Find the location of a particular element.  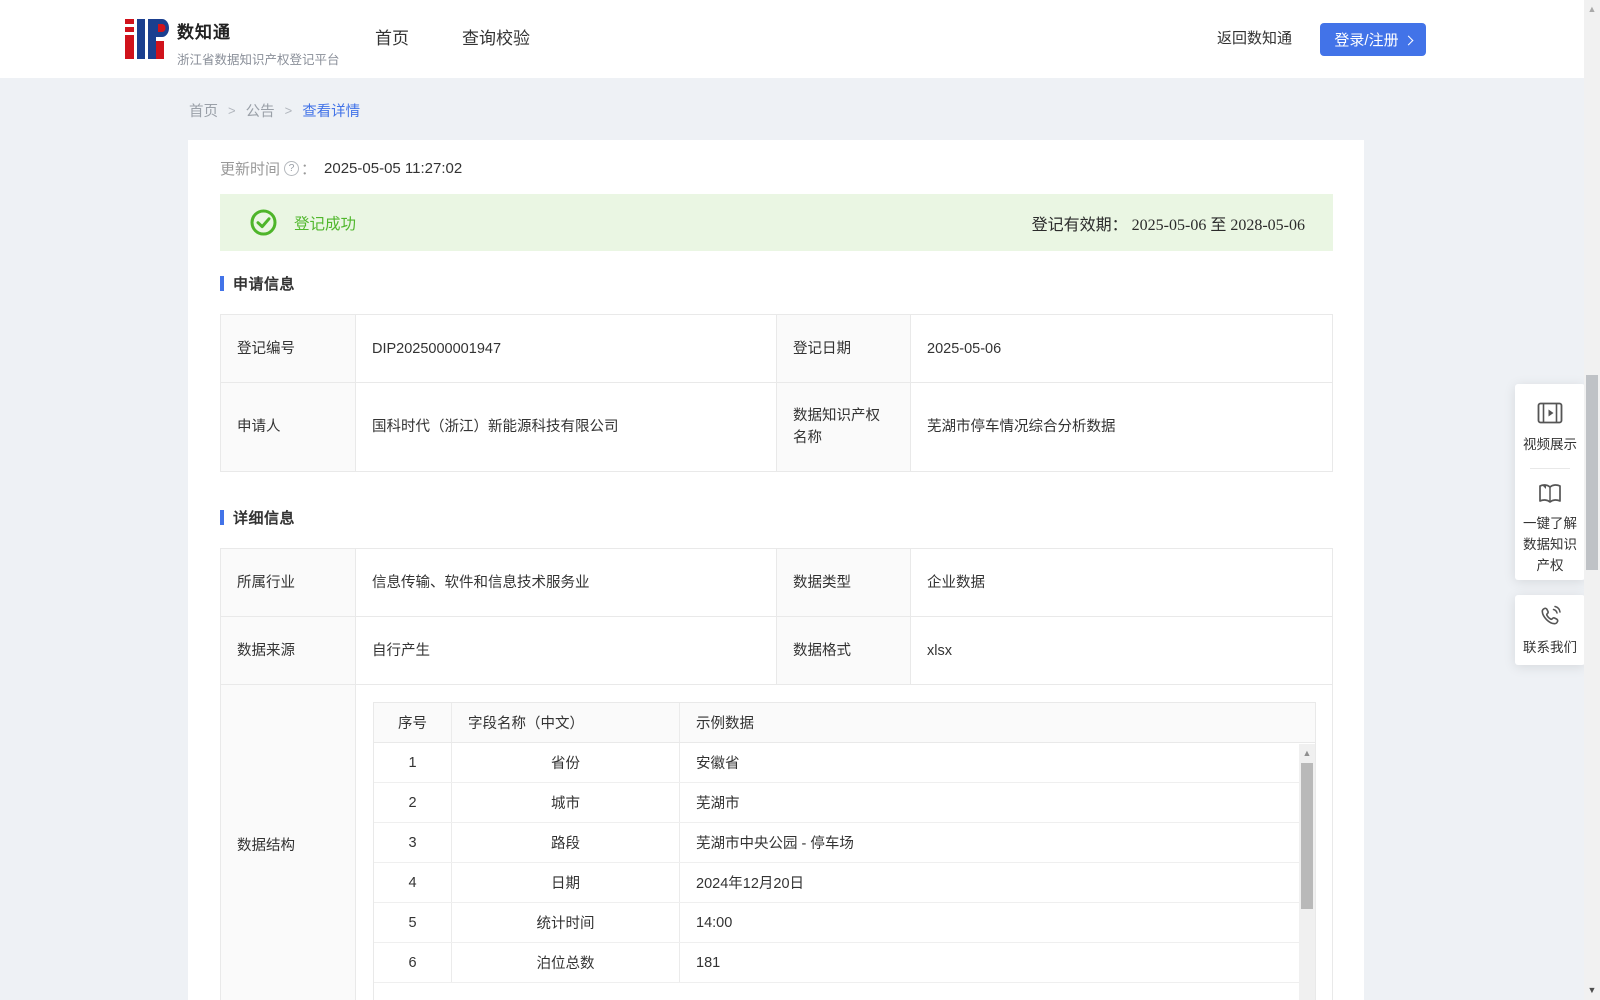

login-register-button: 登录/注册 is located at coordinates (1373, 39).